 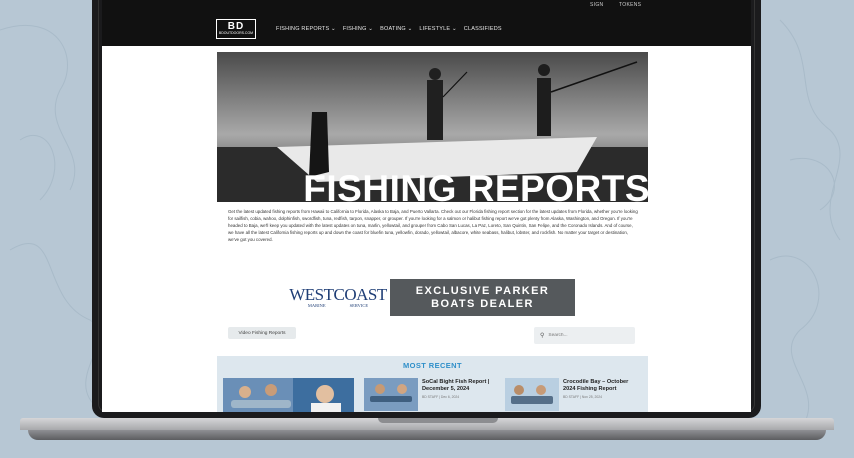 I want to click on laptop-base, so click(x=427, y=431).